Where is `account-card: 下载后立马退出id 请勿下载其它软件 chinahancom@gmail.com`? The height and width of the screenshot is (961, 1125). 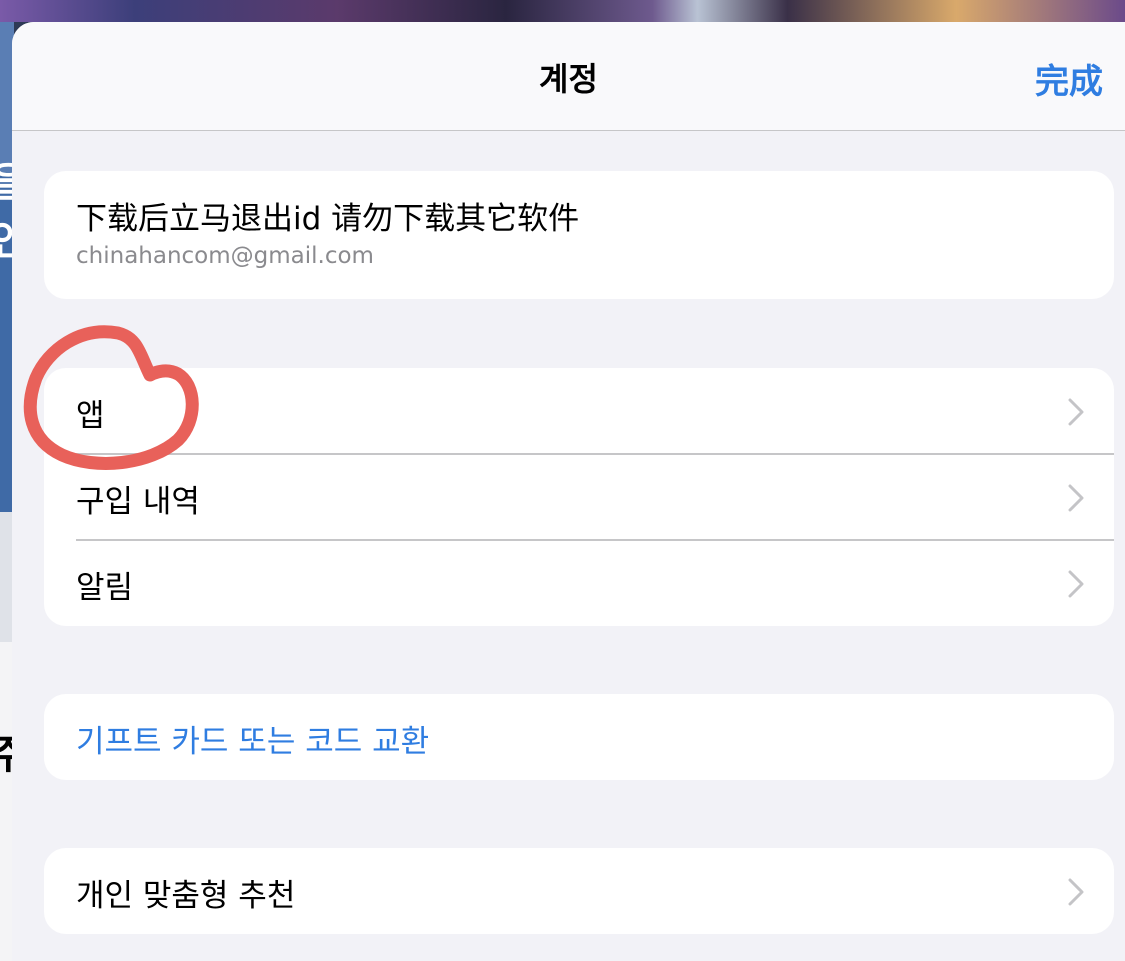
account-card: 下载后立马退出id 请勿下载其它软件 chinahancom@gmail.com is located at coordinates (579, 235).